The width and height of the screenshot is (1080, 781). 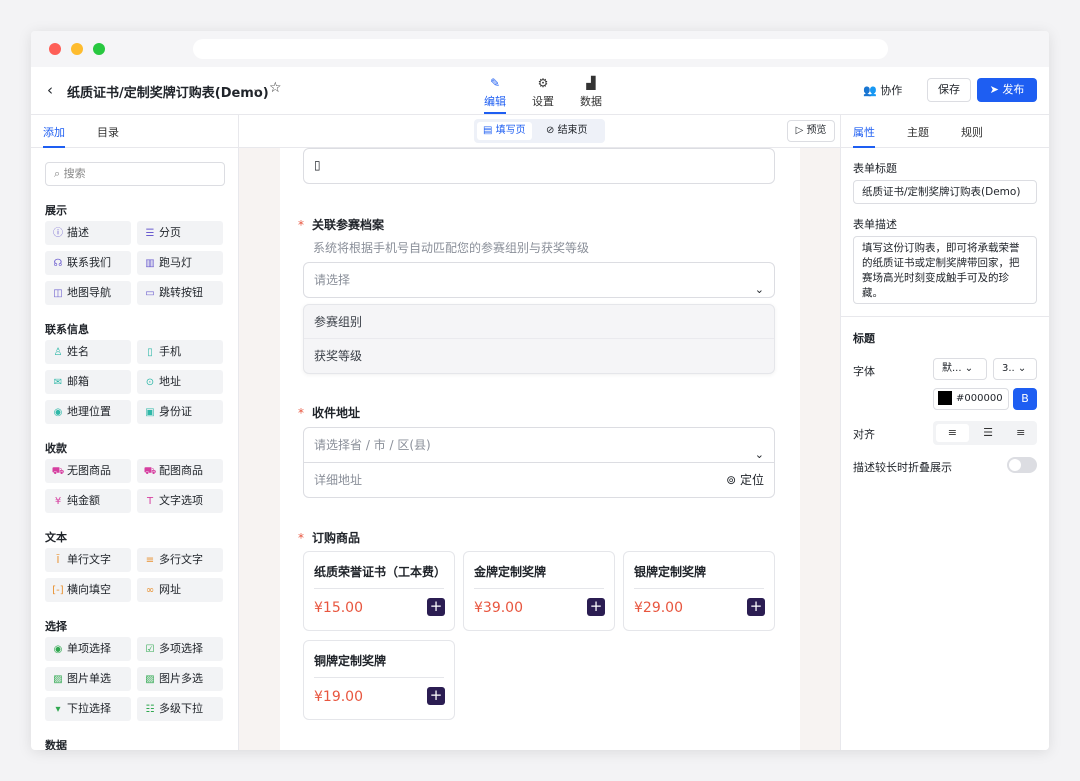 I want to click on fill-page-tab: ▤ 填写页, so click(x=504, y=131).